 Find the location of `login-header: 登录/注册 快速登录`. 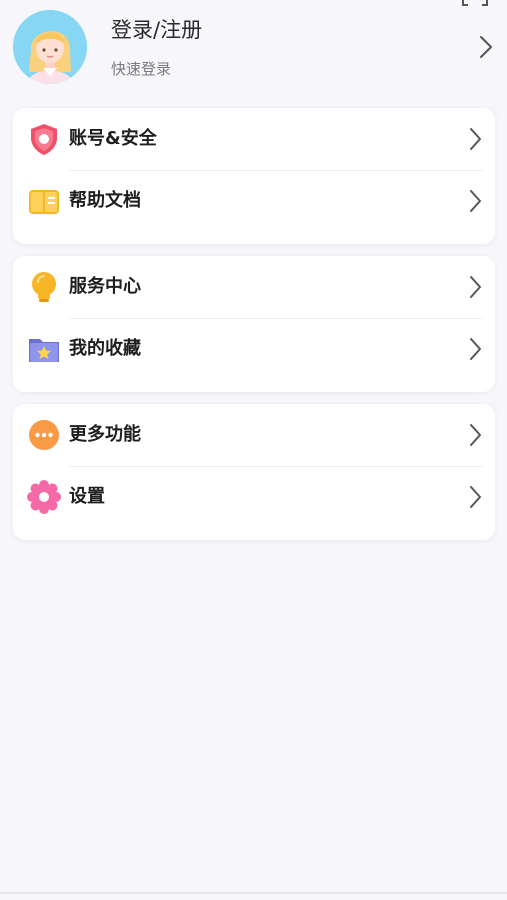

login-header: 登录/注册 快速登录 is located at coordinates (253, 50).